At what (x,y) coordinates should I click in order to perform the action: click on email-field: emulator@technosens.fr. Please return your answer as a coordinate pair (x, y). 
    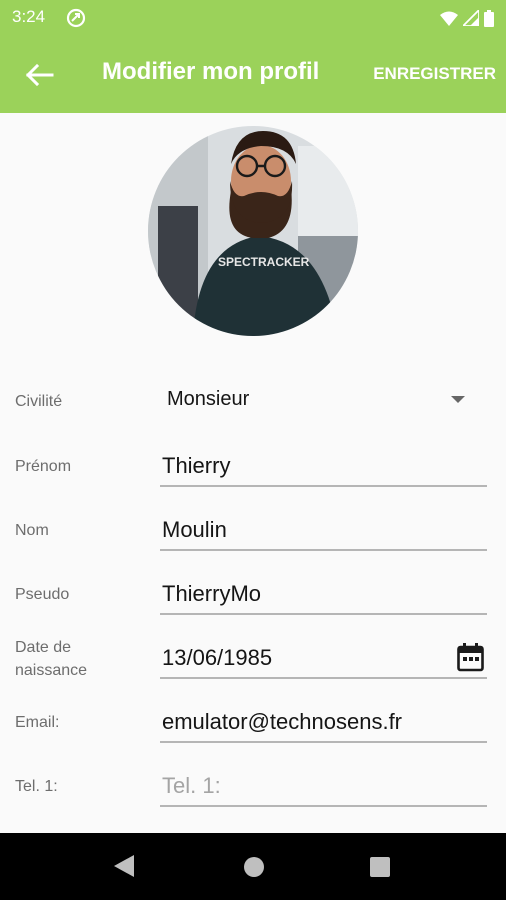
    Looking at the image, I should click on (323, 723).